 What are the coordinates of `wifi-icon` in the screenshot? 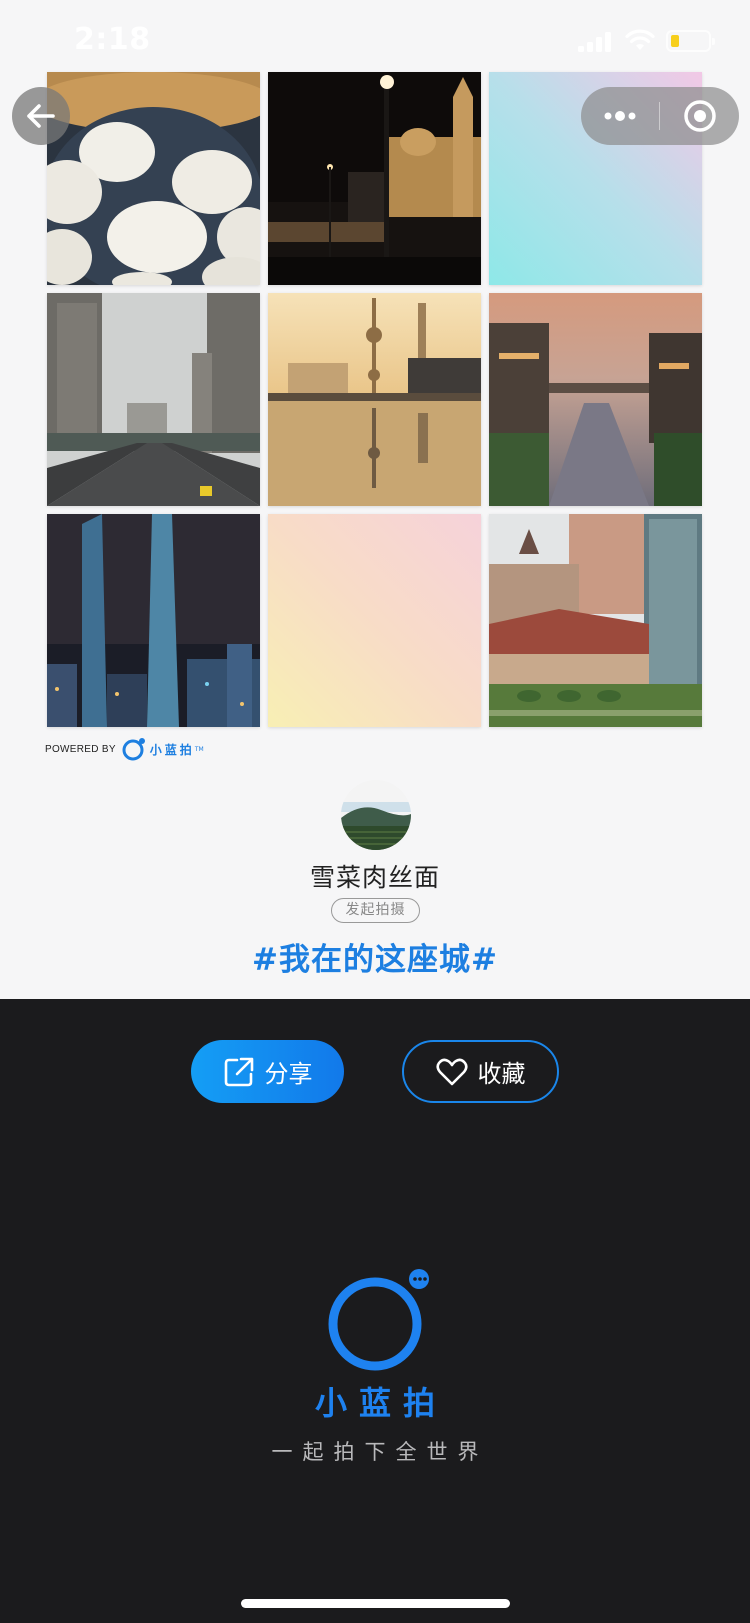 It's located at (640, 39).